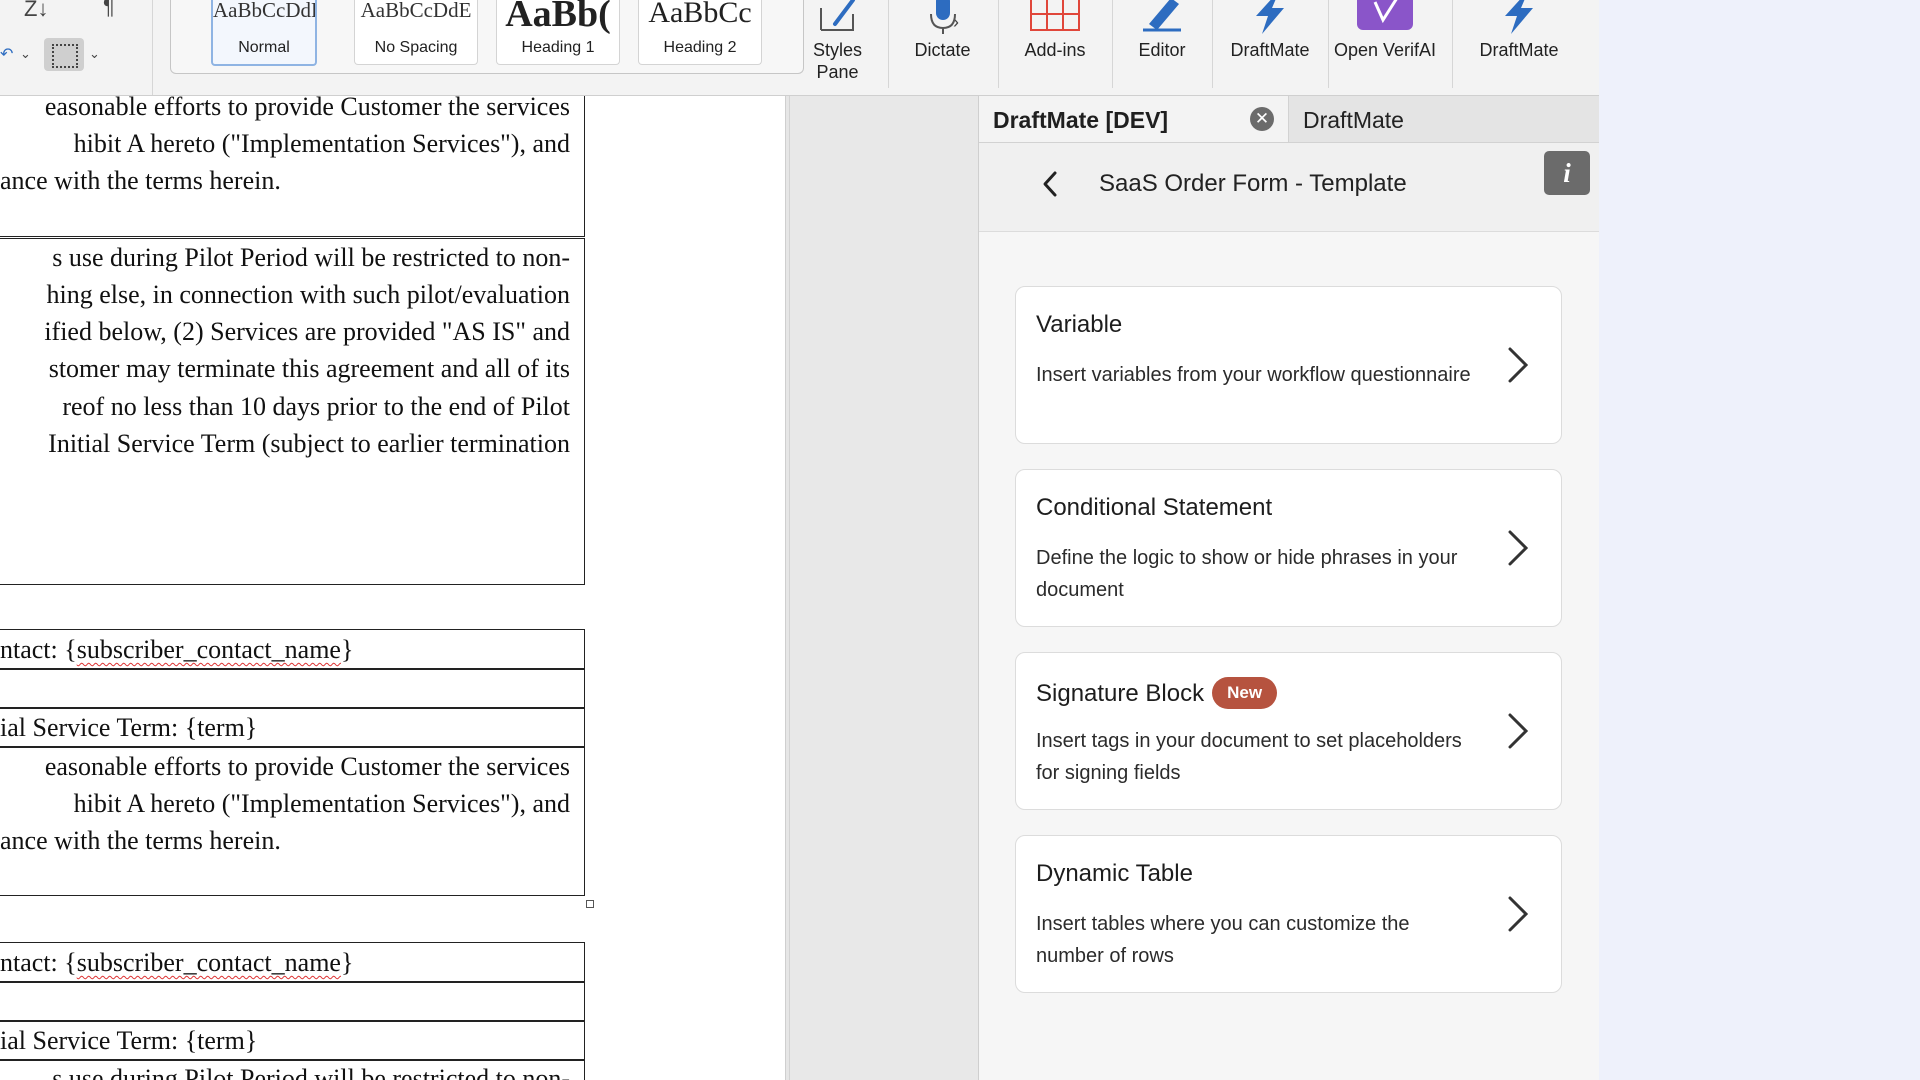  Describe the element at coordinates (558, 47) in the screenshot. I see `style-label: Heading 1` at that location.